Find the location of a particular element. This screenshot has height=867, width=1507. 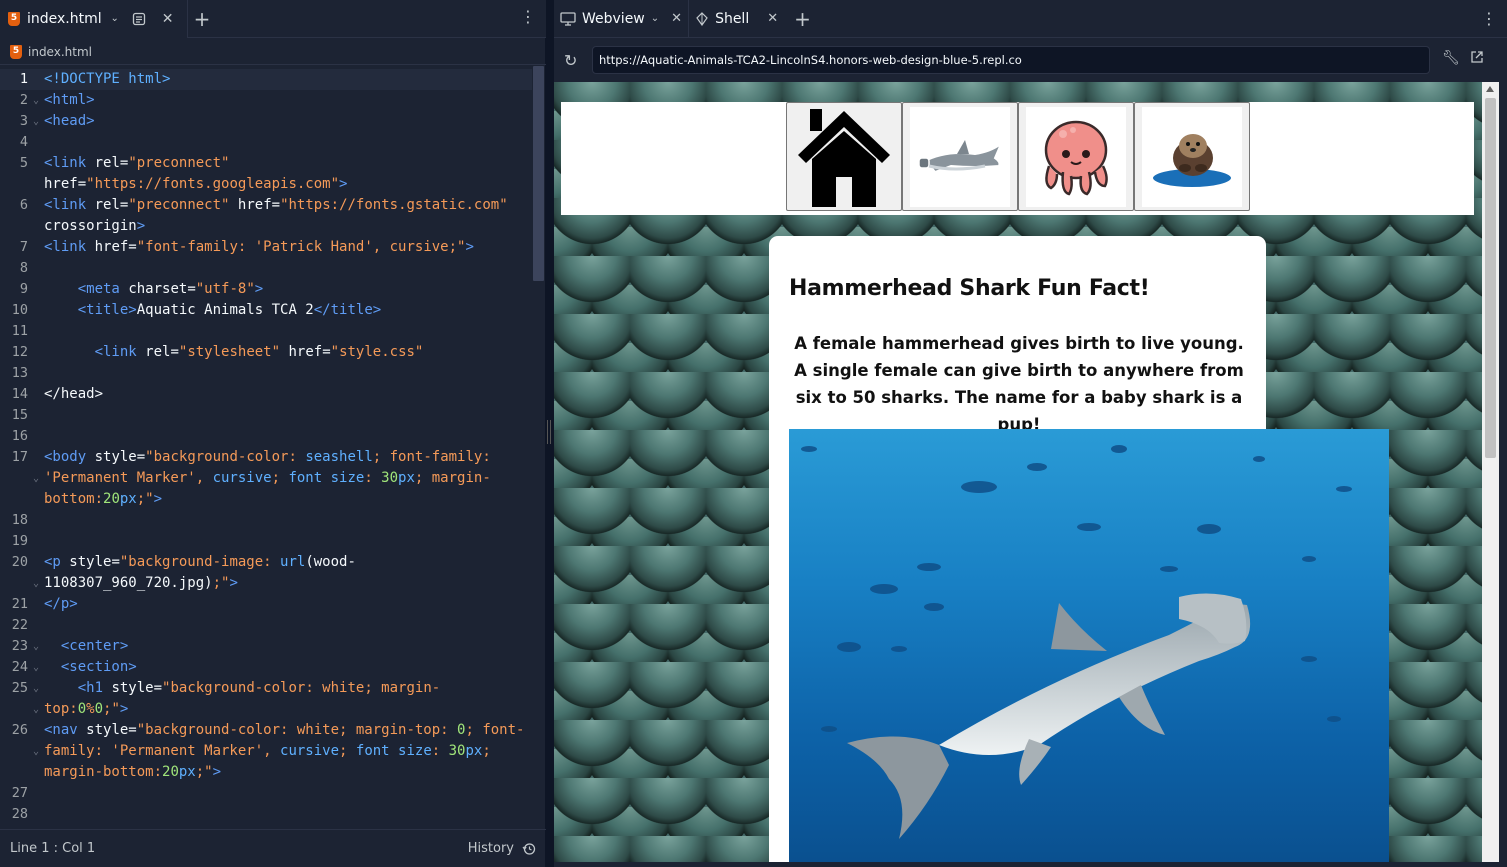

line-number: 24 is located at coordinates (19, 667).